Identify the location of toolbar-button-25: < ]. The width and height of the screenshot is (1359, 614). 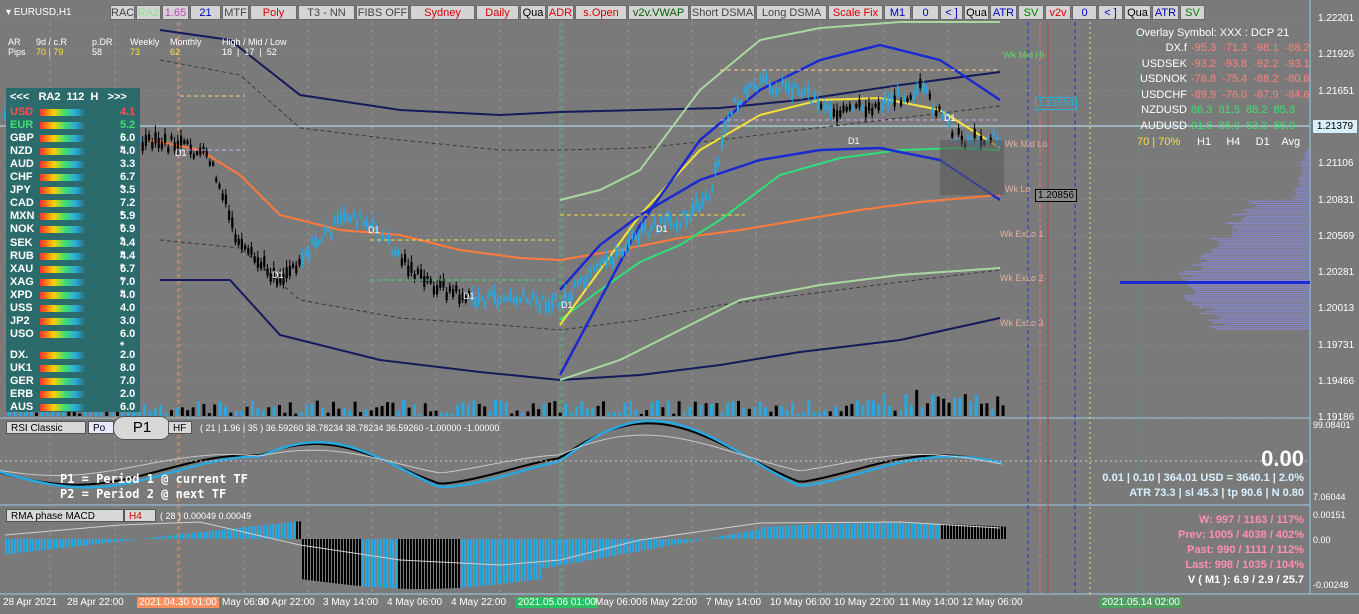
(1110, 12).